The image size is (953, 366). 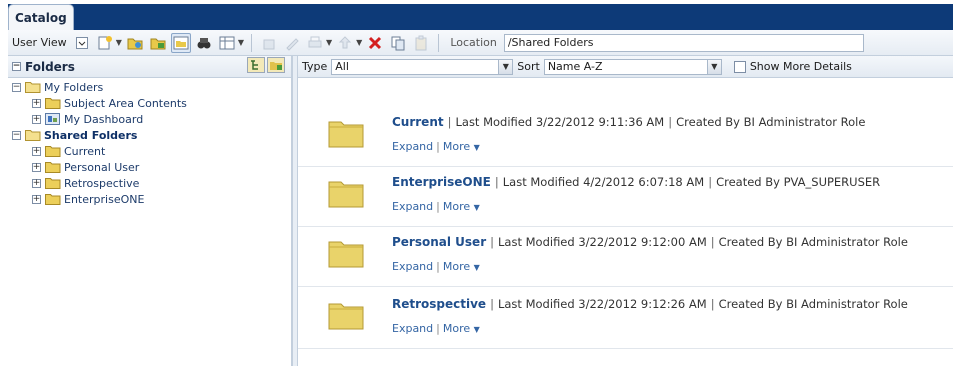 I want to click on user-view-dropdown, so click(x=82, y=43).